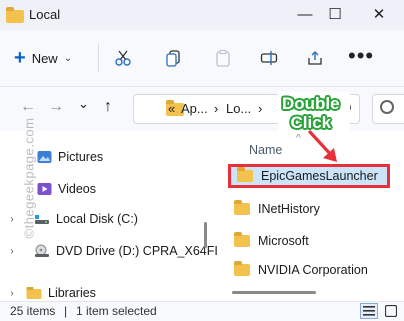 The height and width of the screenshot is (321, 404). What do you see at coordinates (305, 14) in the screenshot?
I see `minimize-button: —` at bounding box center [305, 14].